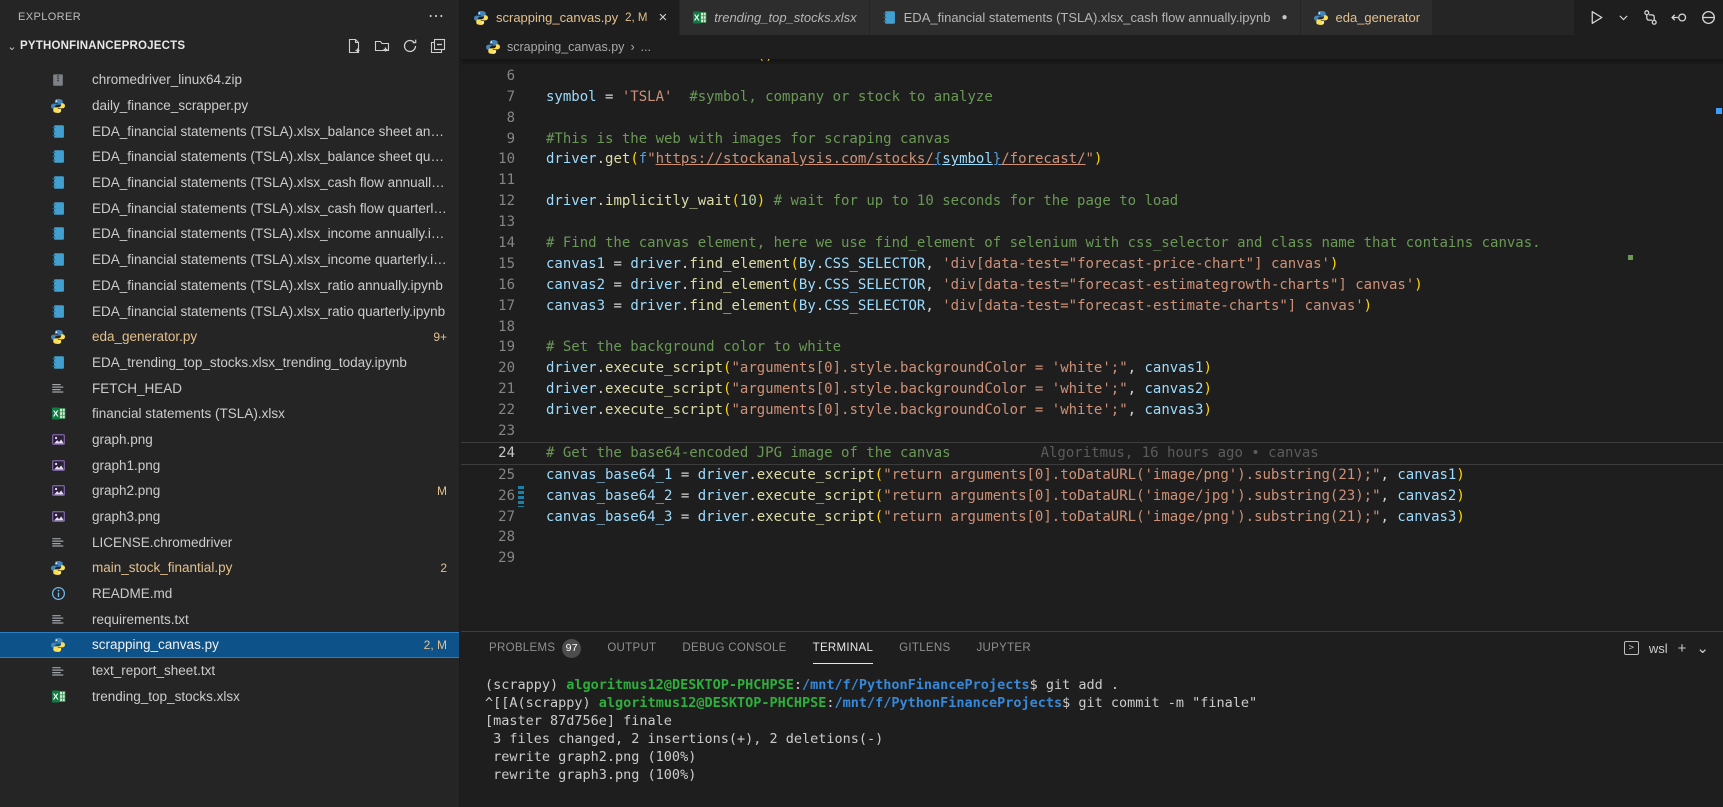 This screenshot has height=807, width=1723. I want to click on workspace-section-header: ⌄ PYTHONFINANCEPROJECTS, so click(229, 46).